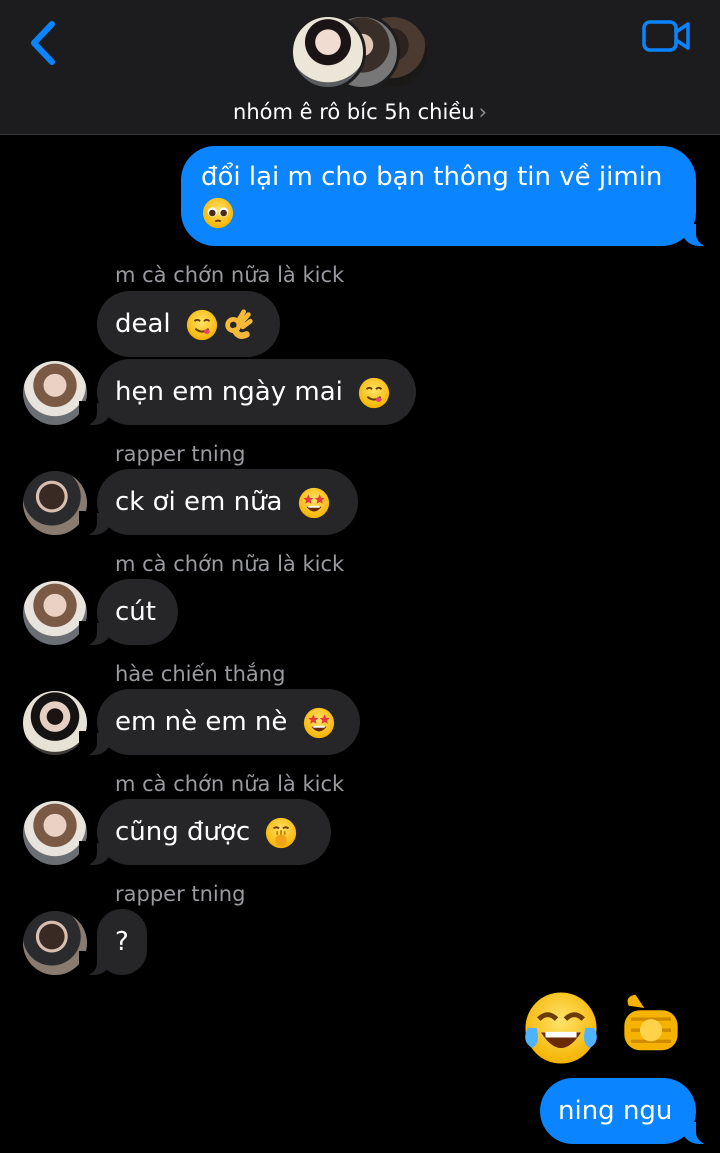  Describe the element at coordinates (432, 177) in the screenshot. I see `message-text: đổi lại m cho bạn thông tin về jimin` at that location.